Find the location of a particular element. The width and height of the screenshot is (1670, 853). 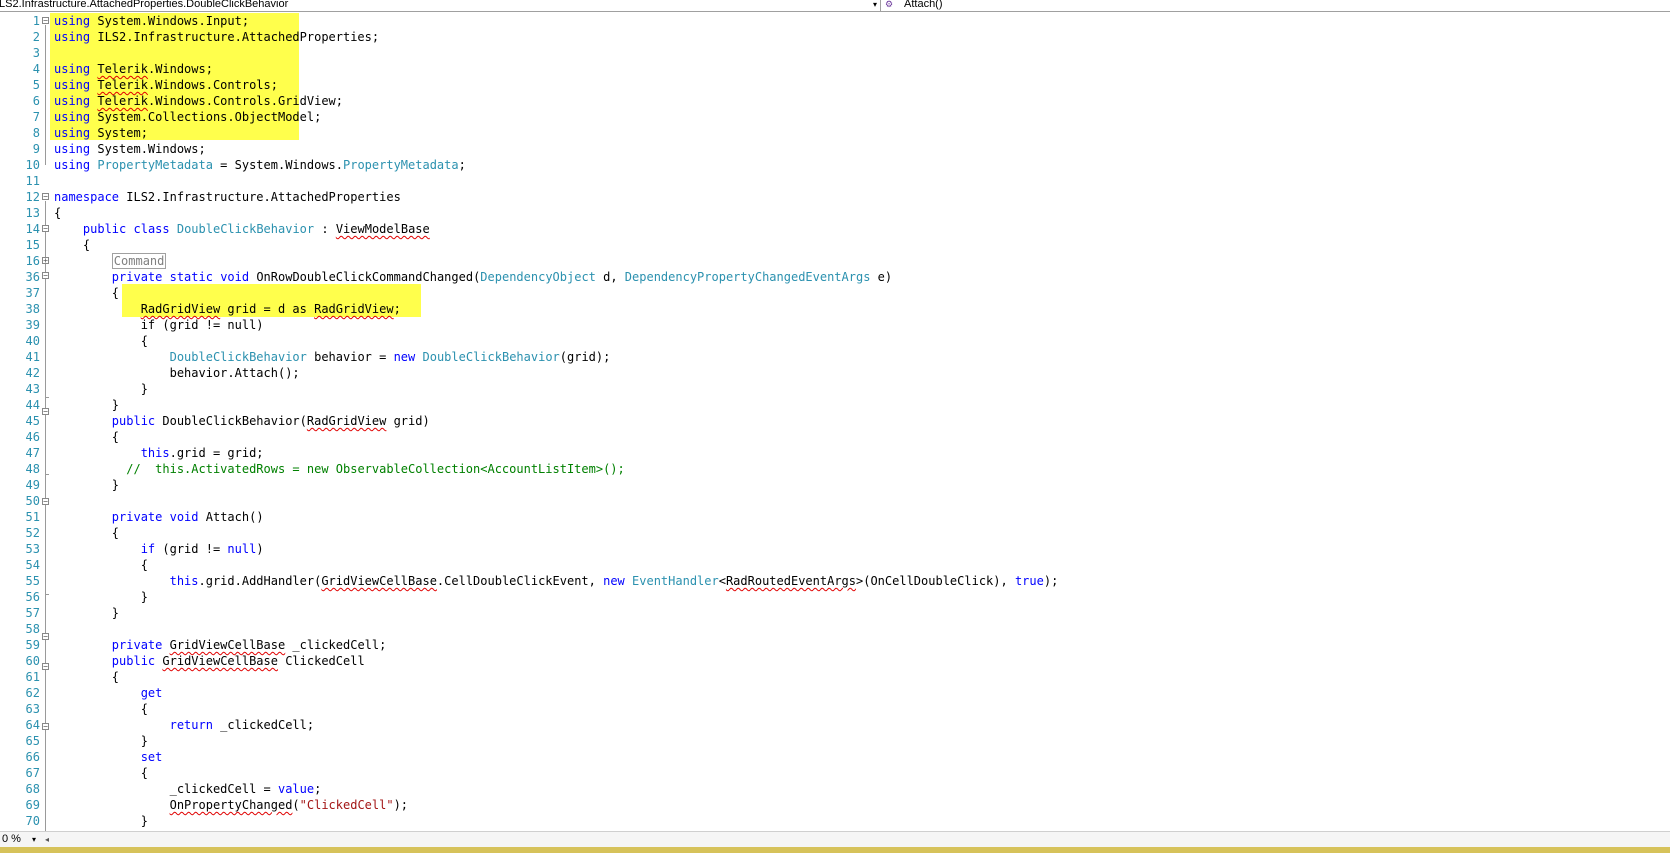

line-number: 67 is located at coordinates (32, 773).